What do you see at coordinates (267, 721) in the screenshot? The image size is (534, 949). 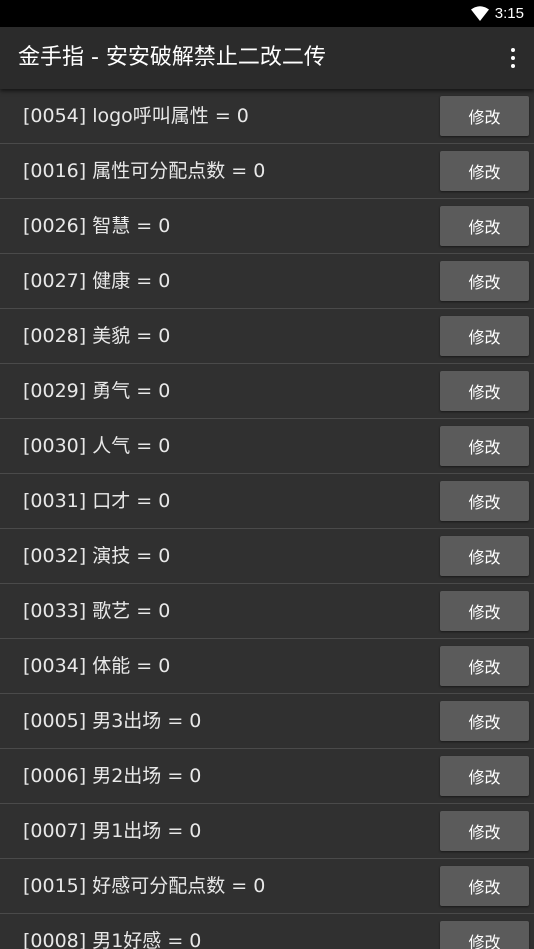 I see `list-item: [0005] 男3出场 = 0 修改` at bounding box center [267, 721].